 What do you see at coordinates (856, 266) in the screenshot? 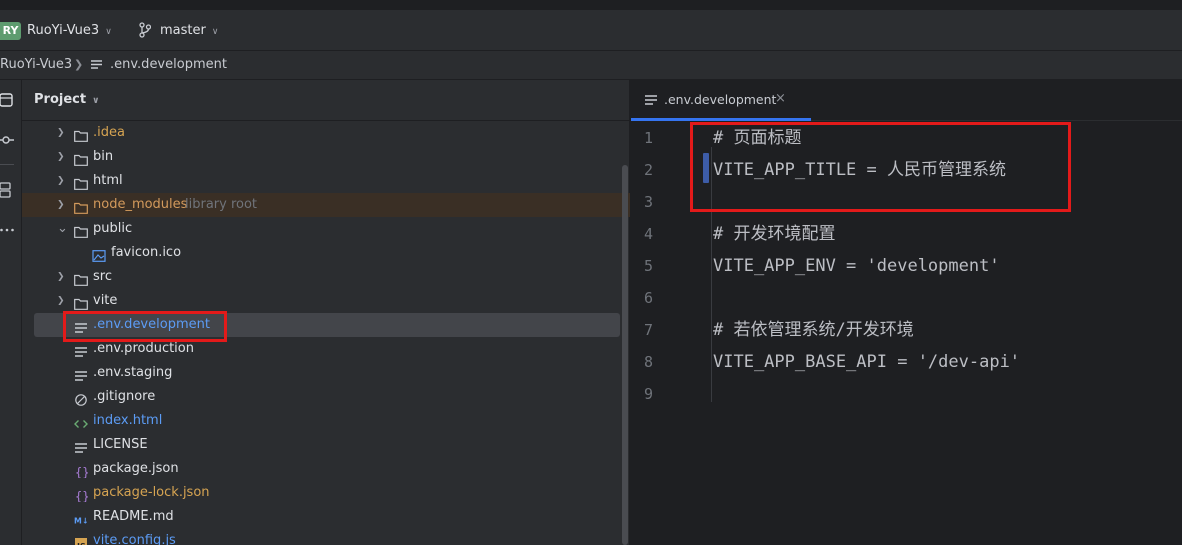
I see `code-line: VITE_APP_ENV = 'development'` at bounding box center [856, 266].